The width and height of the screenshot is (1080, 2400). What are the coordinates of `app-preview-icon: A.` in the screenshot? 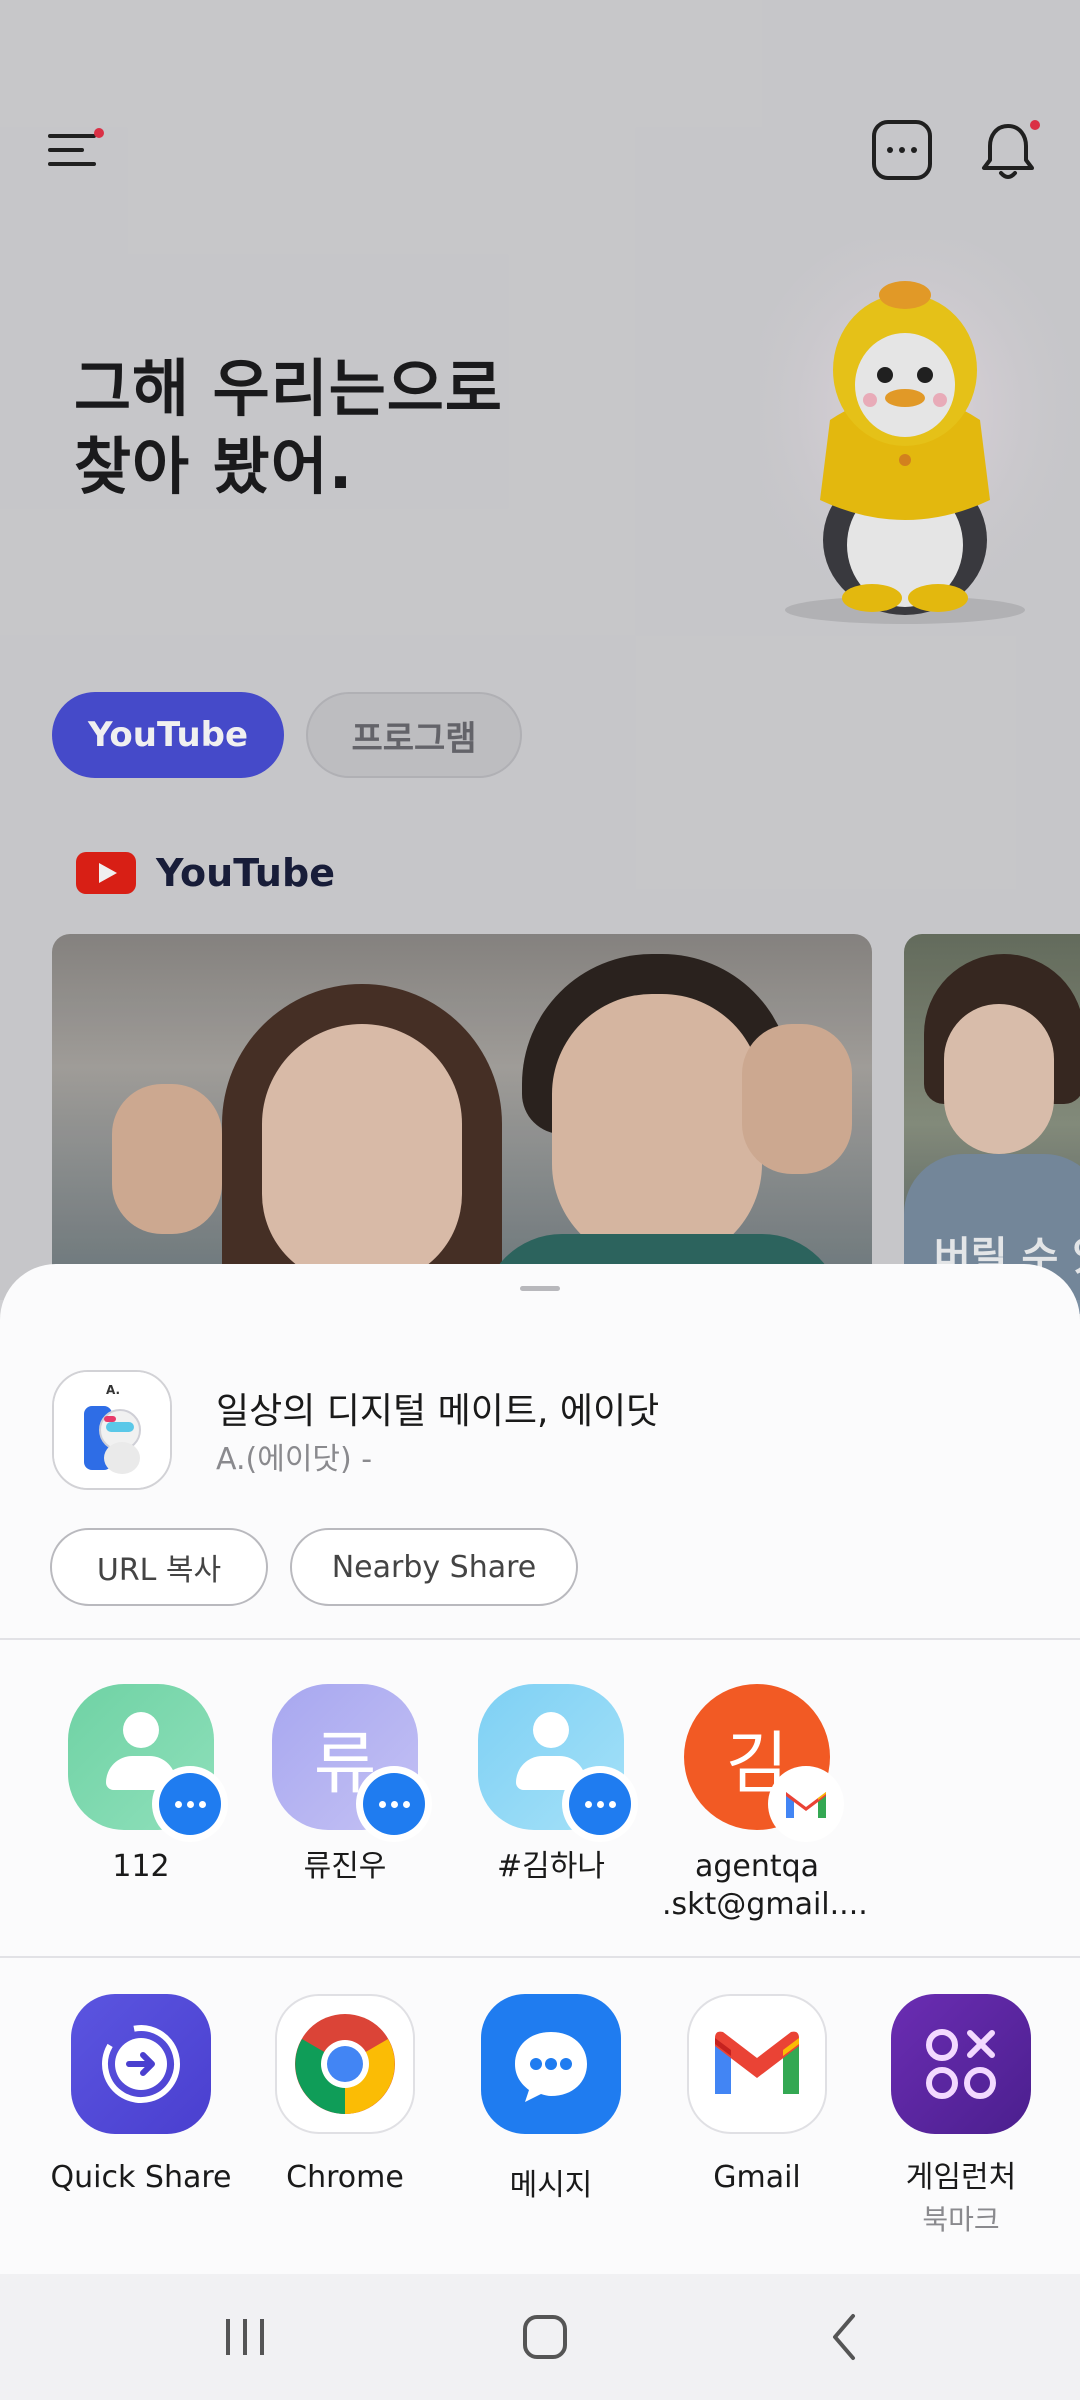 It's located at (112, 1430).